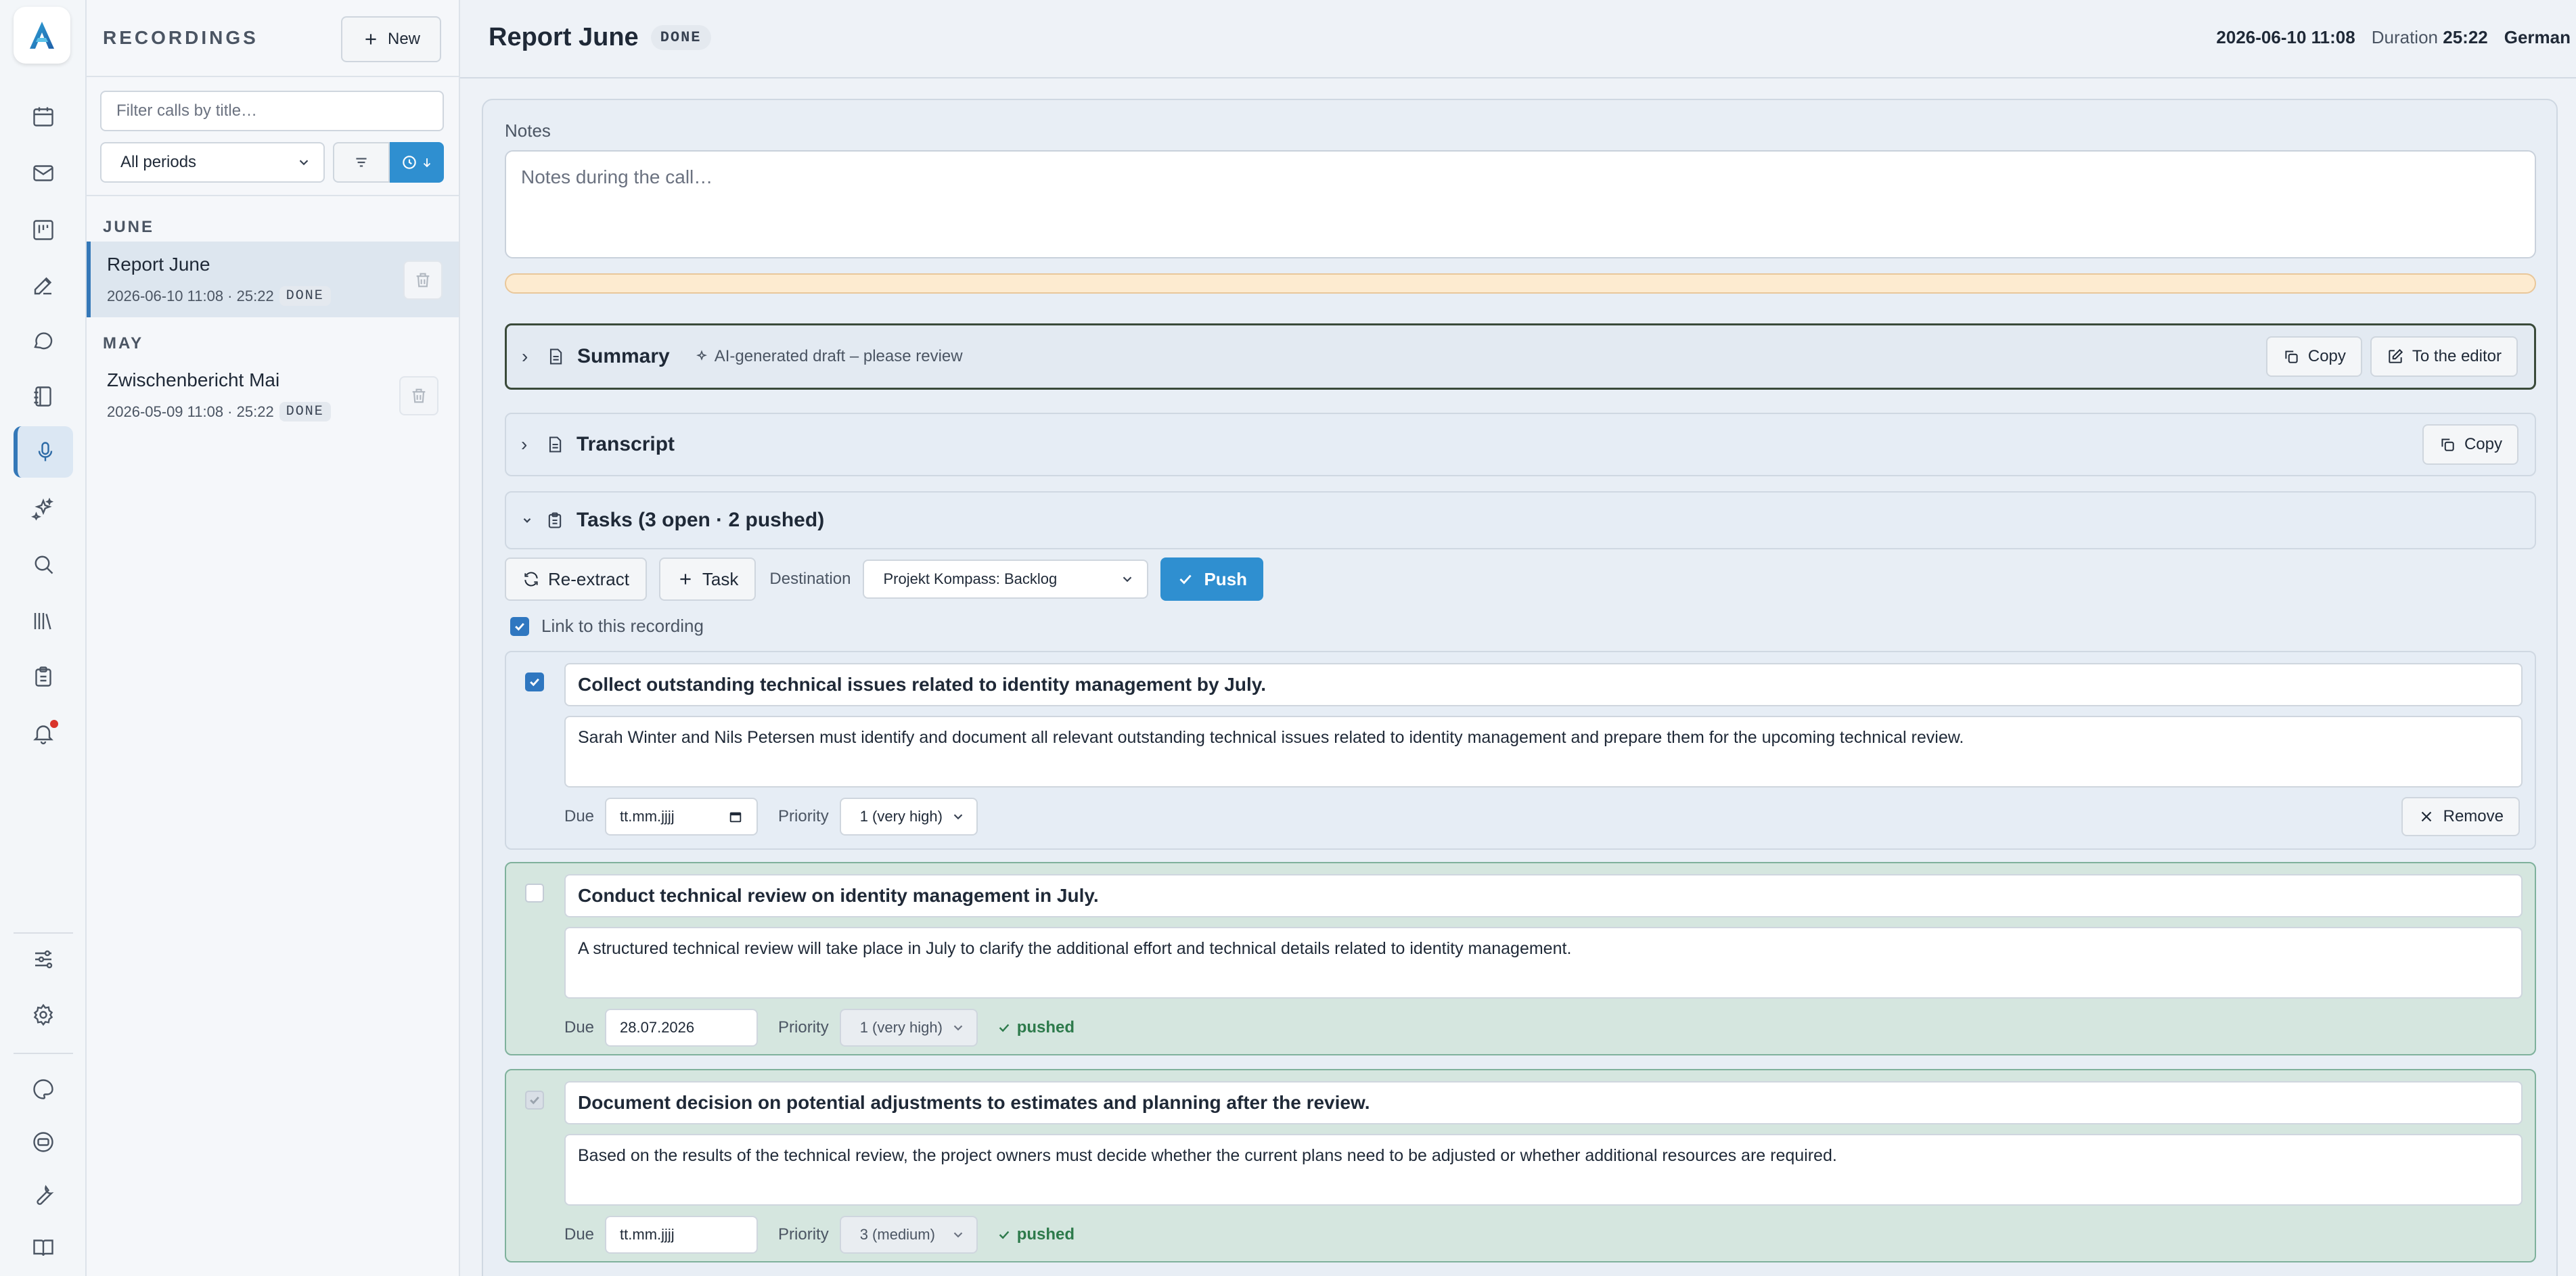 This screenshot has height=1276, width=2576. I want to click on priority-select: 3 (medium), so click(909, 1235).